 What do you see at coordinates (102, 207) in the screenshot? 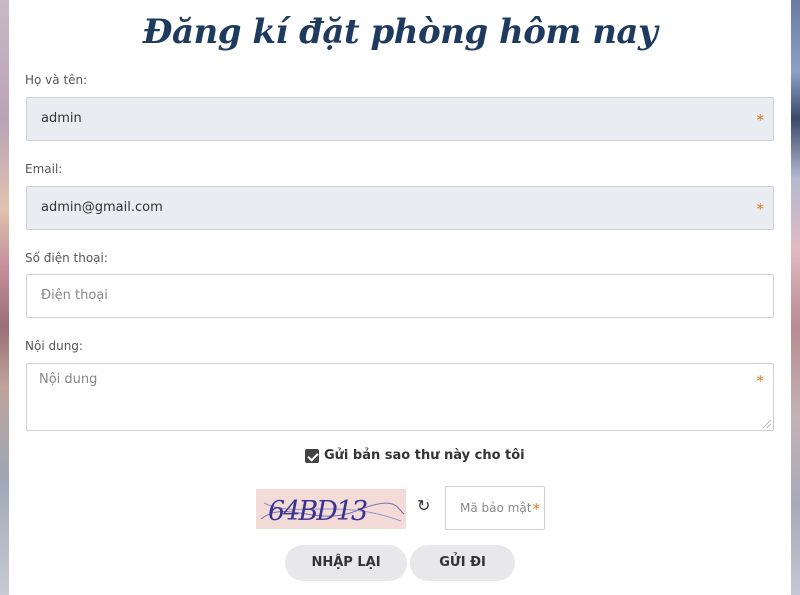
I see `email-value: admin@gmail.com` at bounding box center [102, 207].